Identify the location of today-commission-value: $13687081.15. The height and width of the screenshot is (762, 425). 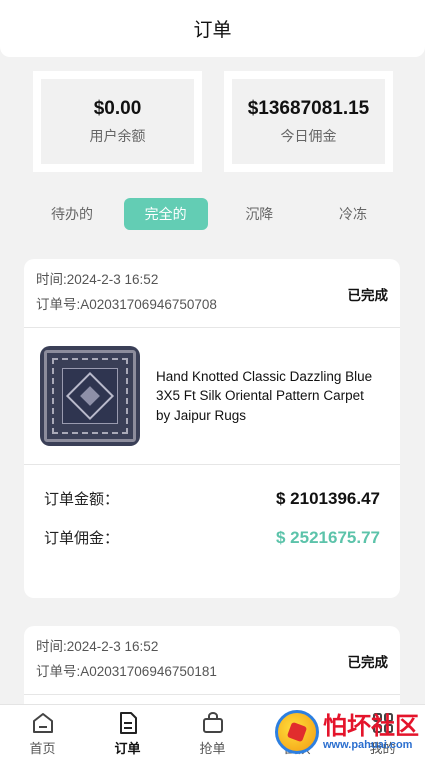
(308, 108).